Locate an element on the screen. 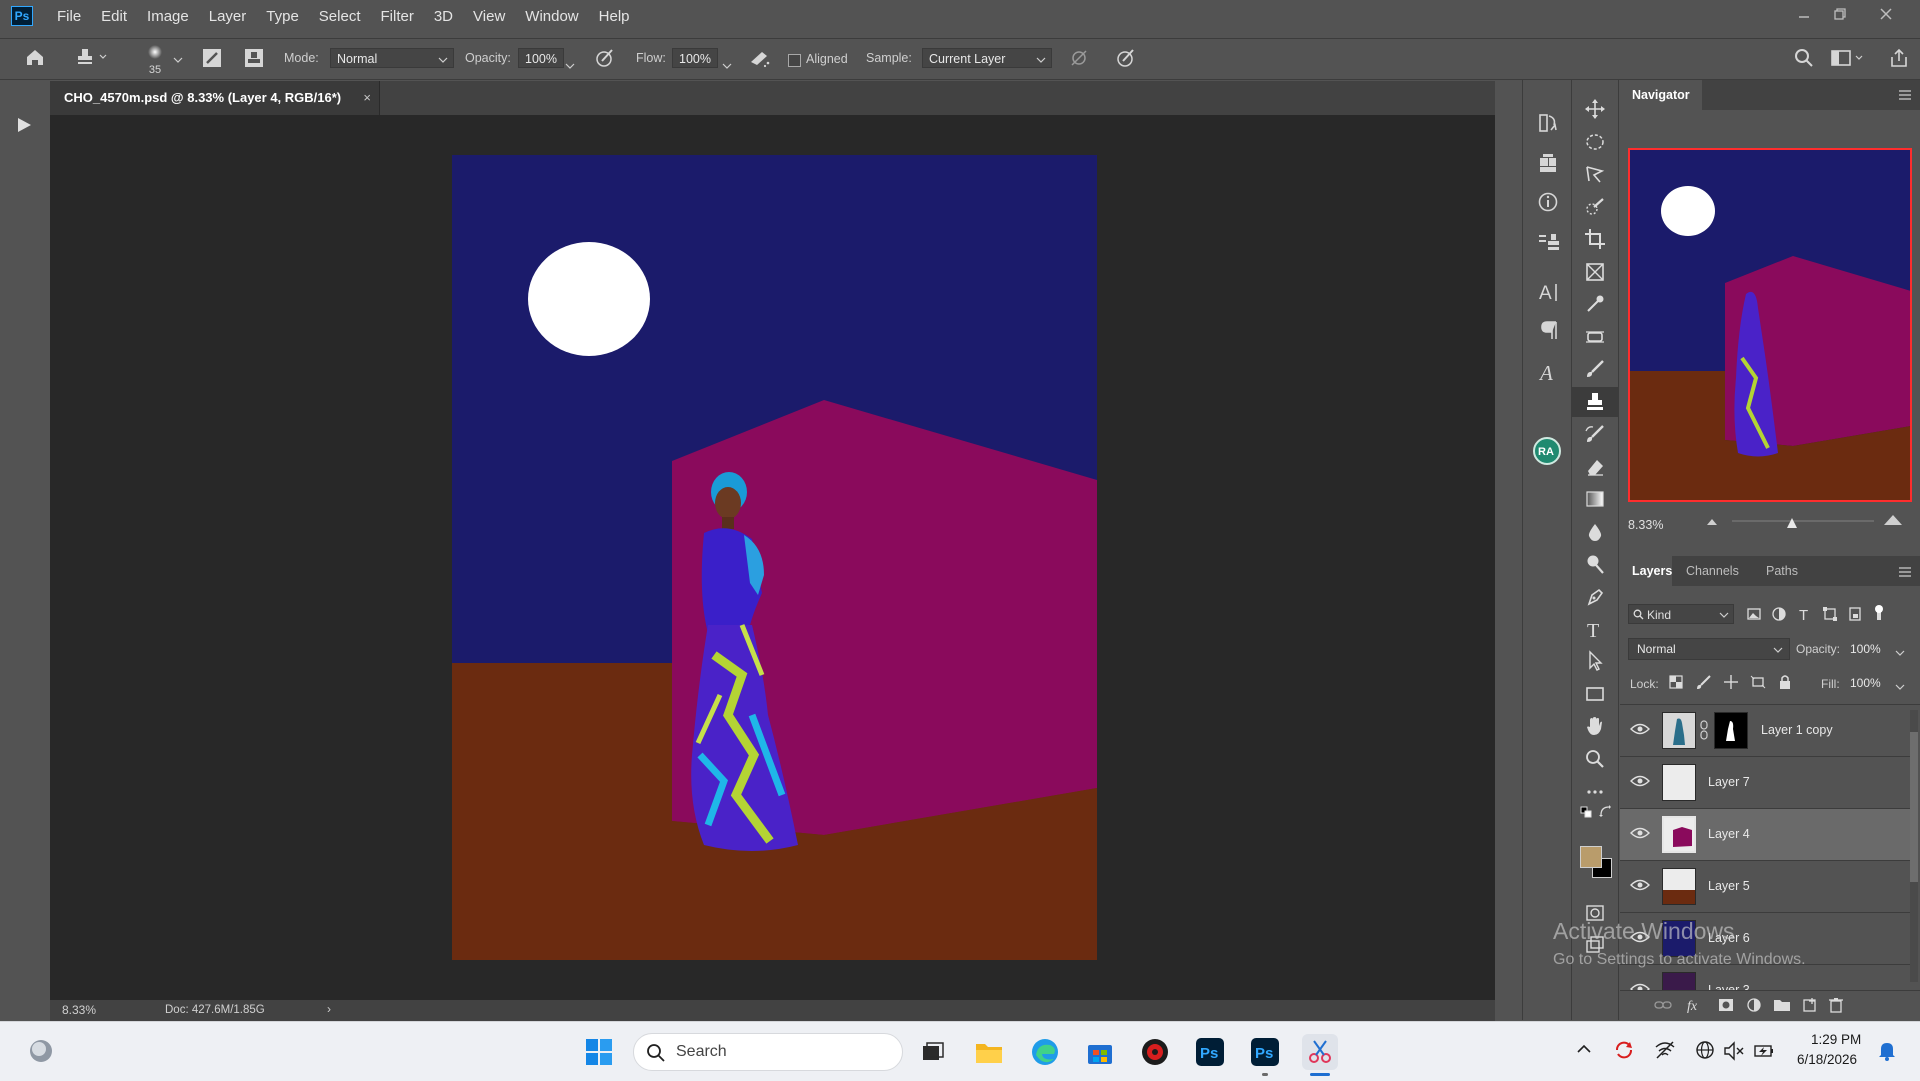 This screenshot has width=1920, height=1081. libraries-panel-button is located at coordinates (1548, 164).